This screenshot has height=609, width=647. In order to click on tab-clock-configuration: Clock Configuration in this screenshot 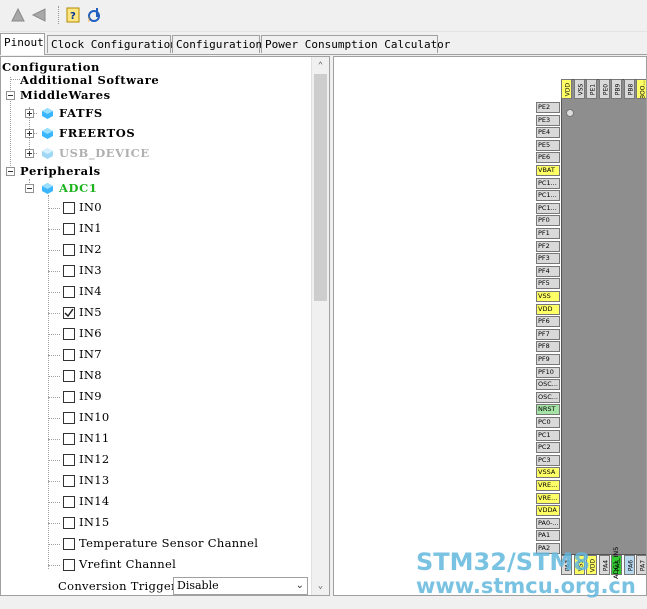, I will do `click(112, 44)`.